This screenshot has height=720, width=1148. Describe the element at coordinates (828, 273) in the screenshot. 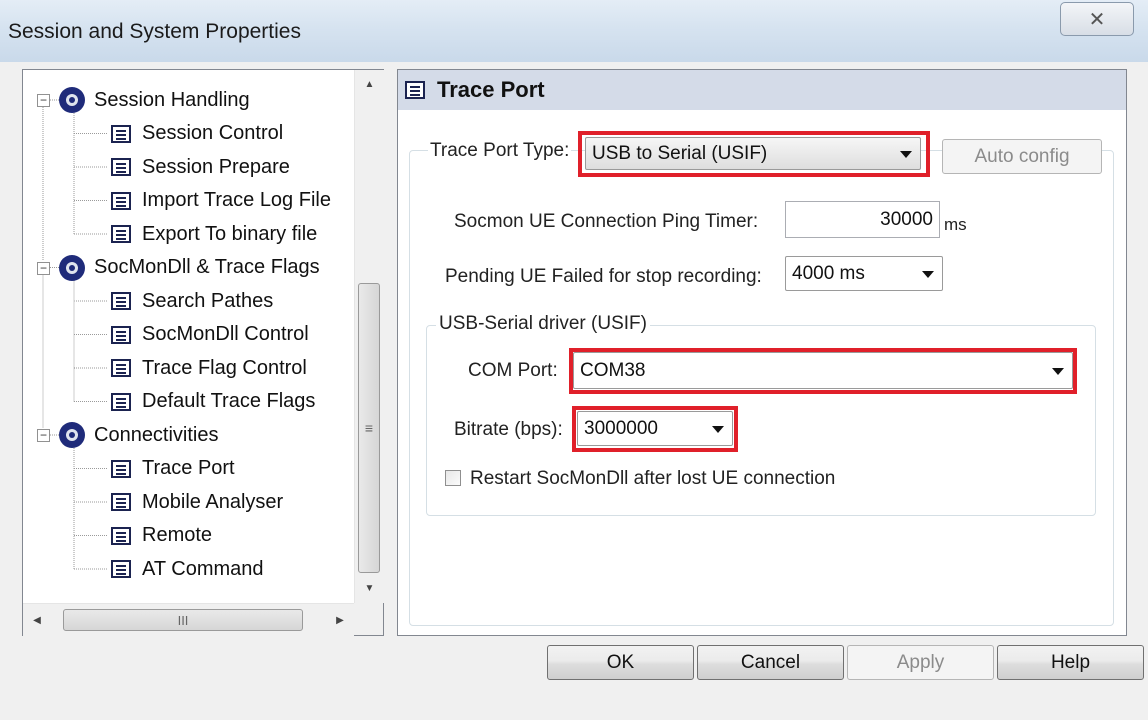

I see `pending-ue-failed-value: 4000 ms` at that location.